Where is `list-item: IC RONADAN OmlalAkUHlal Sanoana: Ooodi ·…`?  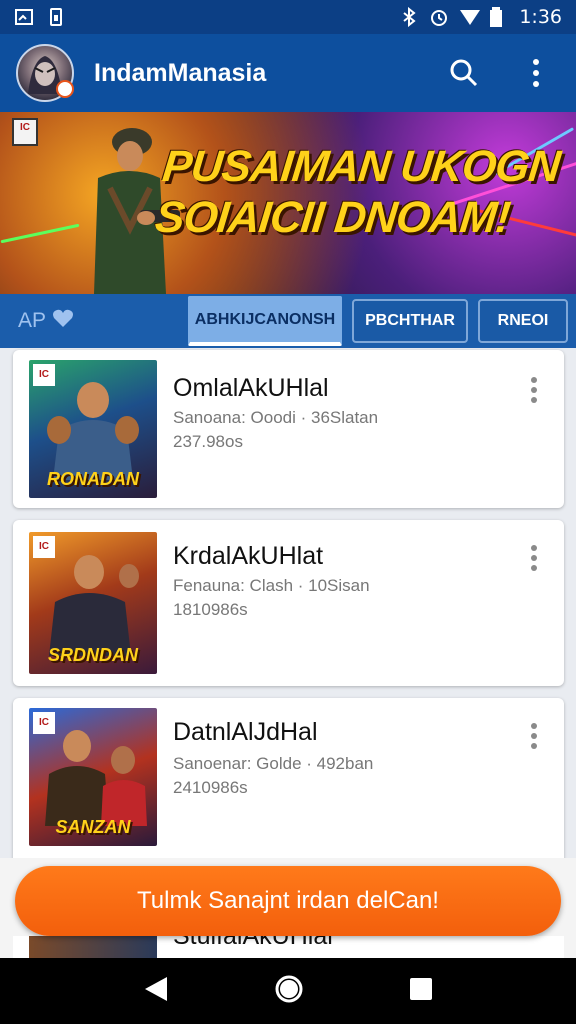
list-item: IC RONADAN OmlalAkUHlal Sanoana: Ooodi ·… is located at coordinates (288, 429).